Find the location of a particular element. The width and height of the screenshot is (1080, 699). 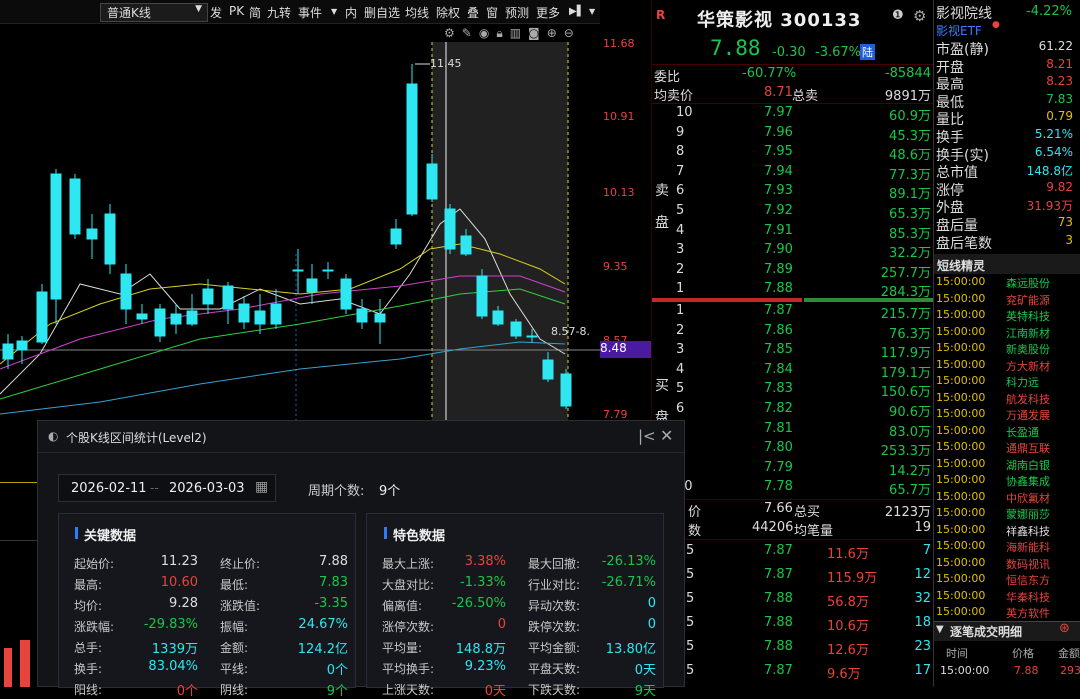

etf-link: 影视ETF is located at coordinates (959, 30).